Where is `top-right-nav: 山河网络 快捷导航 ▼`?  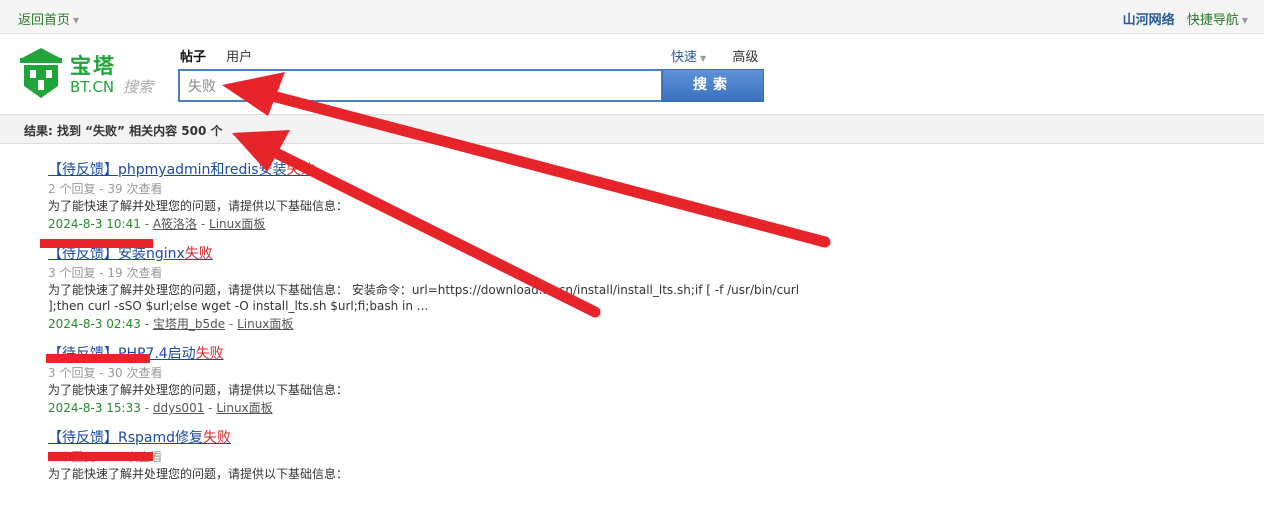
top-right-nav: 山河网络 快捷导航 ▼ is located at coordinates (1185, 18).